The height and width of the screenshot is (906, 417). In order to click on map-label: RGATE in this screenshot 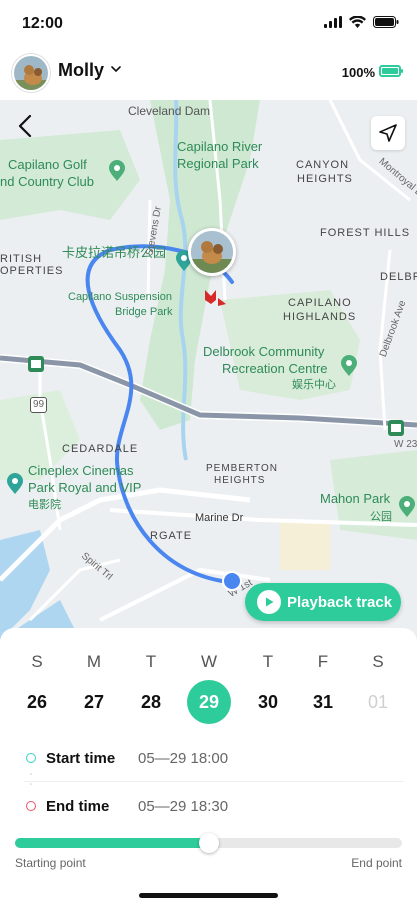, I will do `click(171, 536)`.